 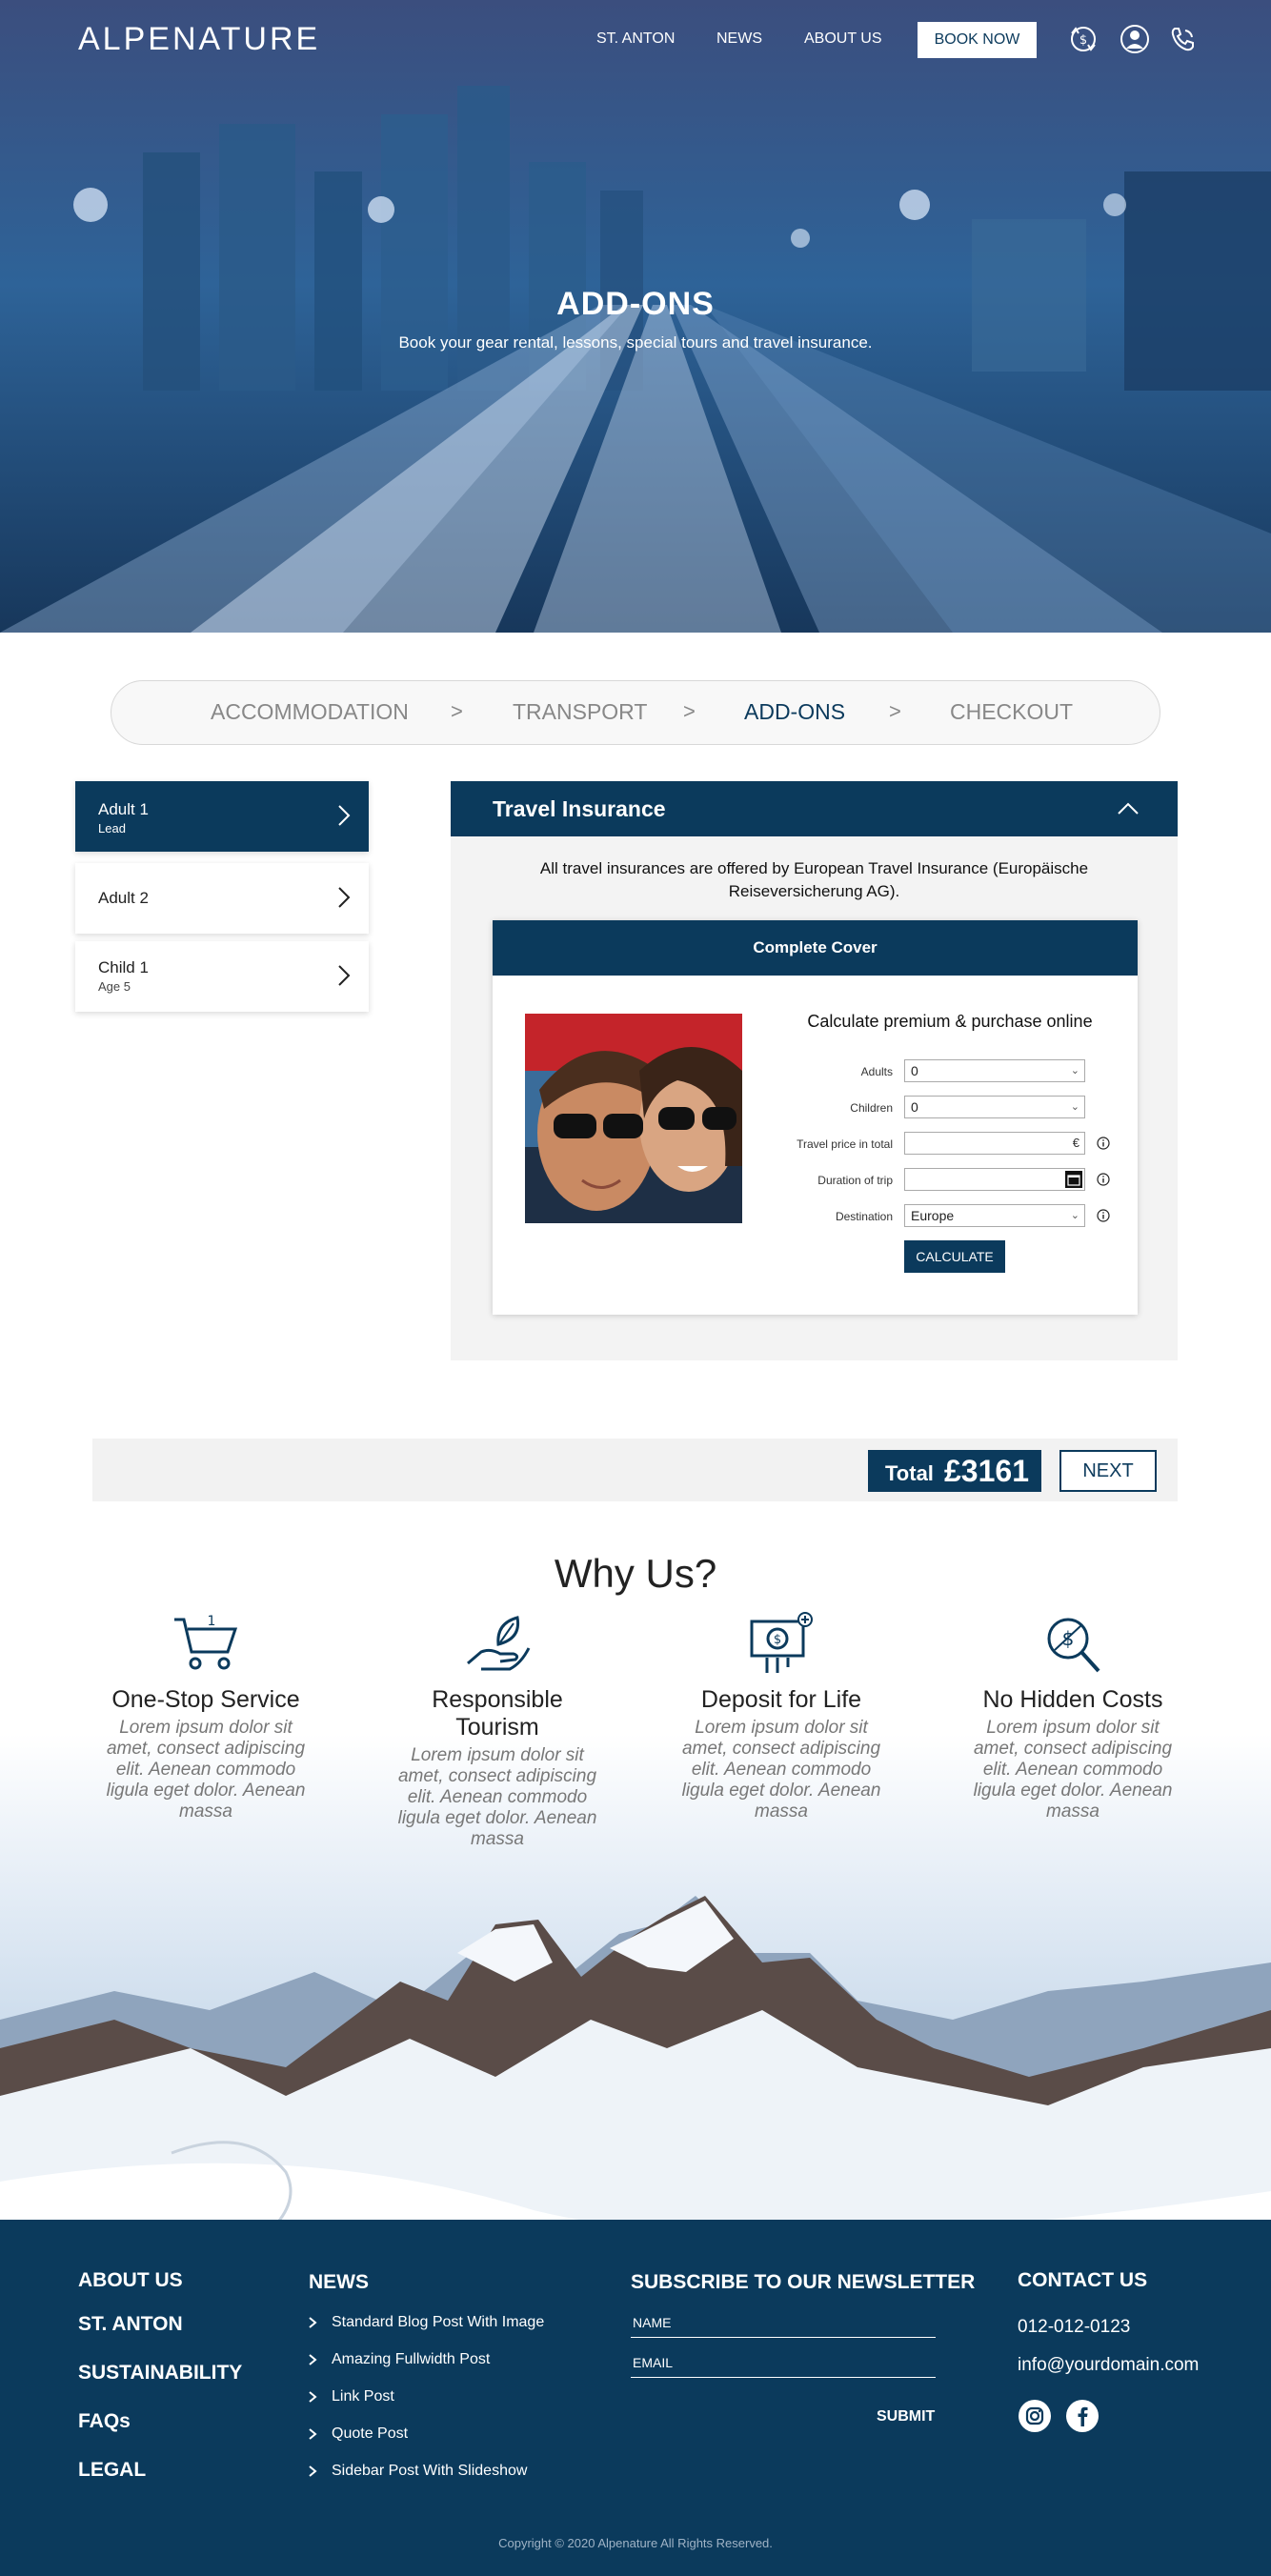 What do you see at coordinates (635, 1470) in the screenshot?
I see `total-bar: Total £3161 NEXT` at bounding box center [635, 1470].